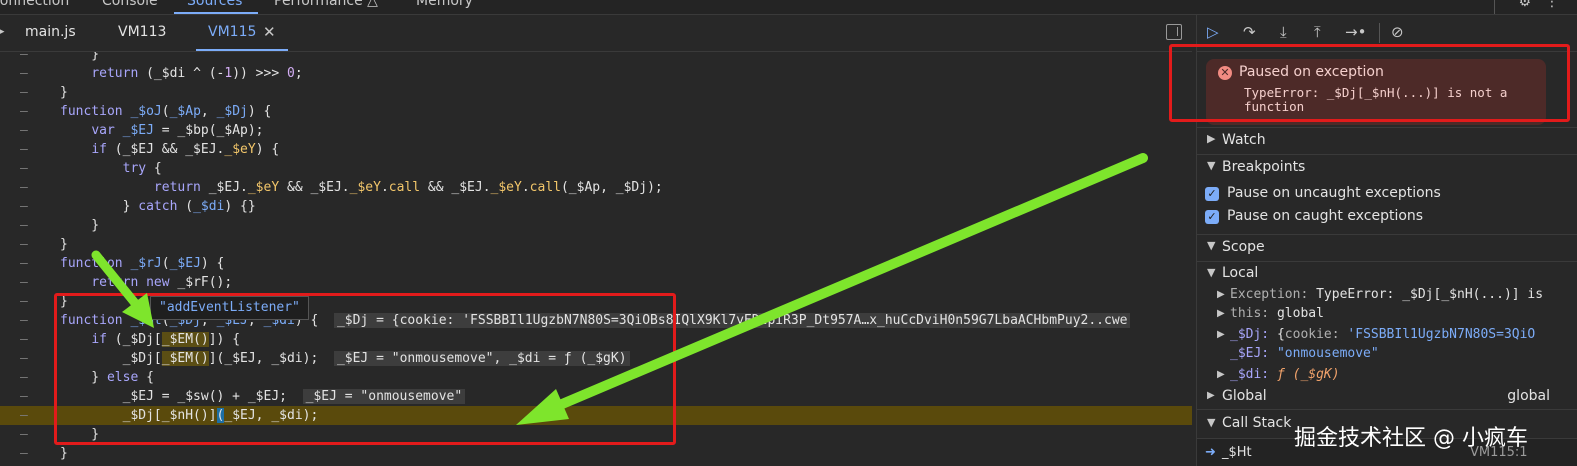 This screenshot has width=1577, height=466. I want to click on scope-ej-row: _$EJ: "onmousemove", so click(1387, 354).